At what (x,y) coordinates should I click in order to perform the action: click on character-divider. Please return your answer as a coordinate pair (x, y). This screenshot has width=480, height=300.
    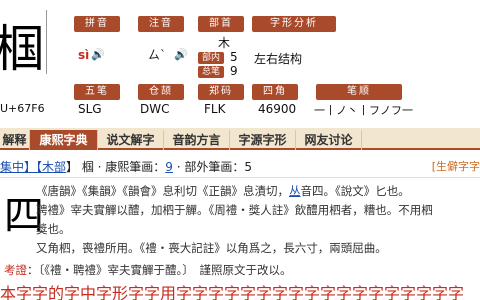
    Looking at the image, I should click on (46, 42).